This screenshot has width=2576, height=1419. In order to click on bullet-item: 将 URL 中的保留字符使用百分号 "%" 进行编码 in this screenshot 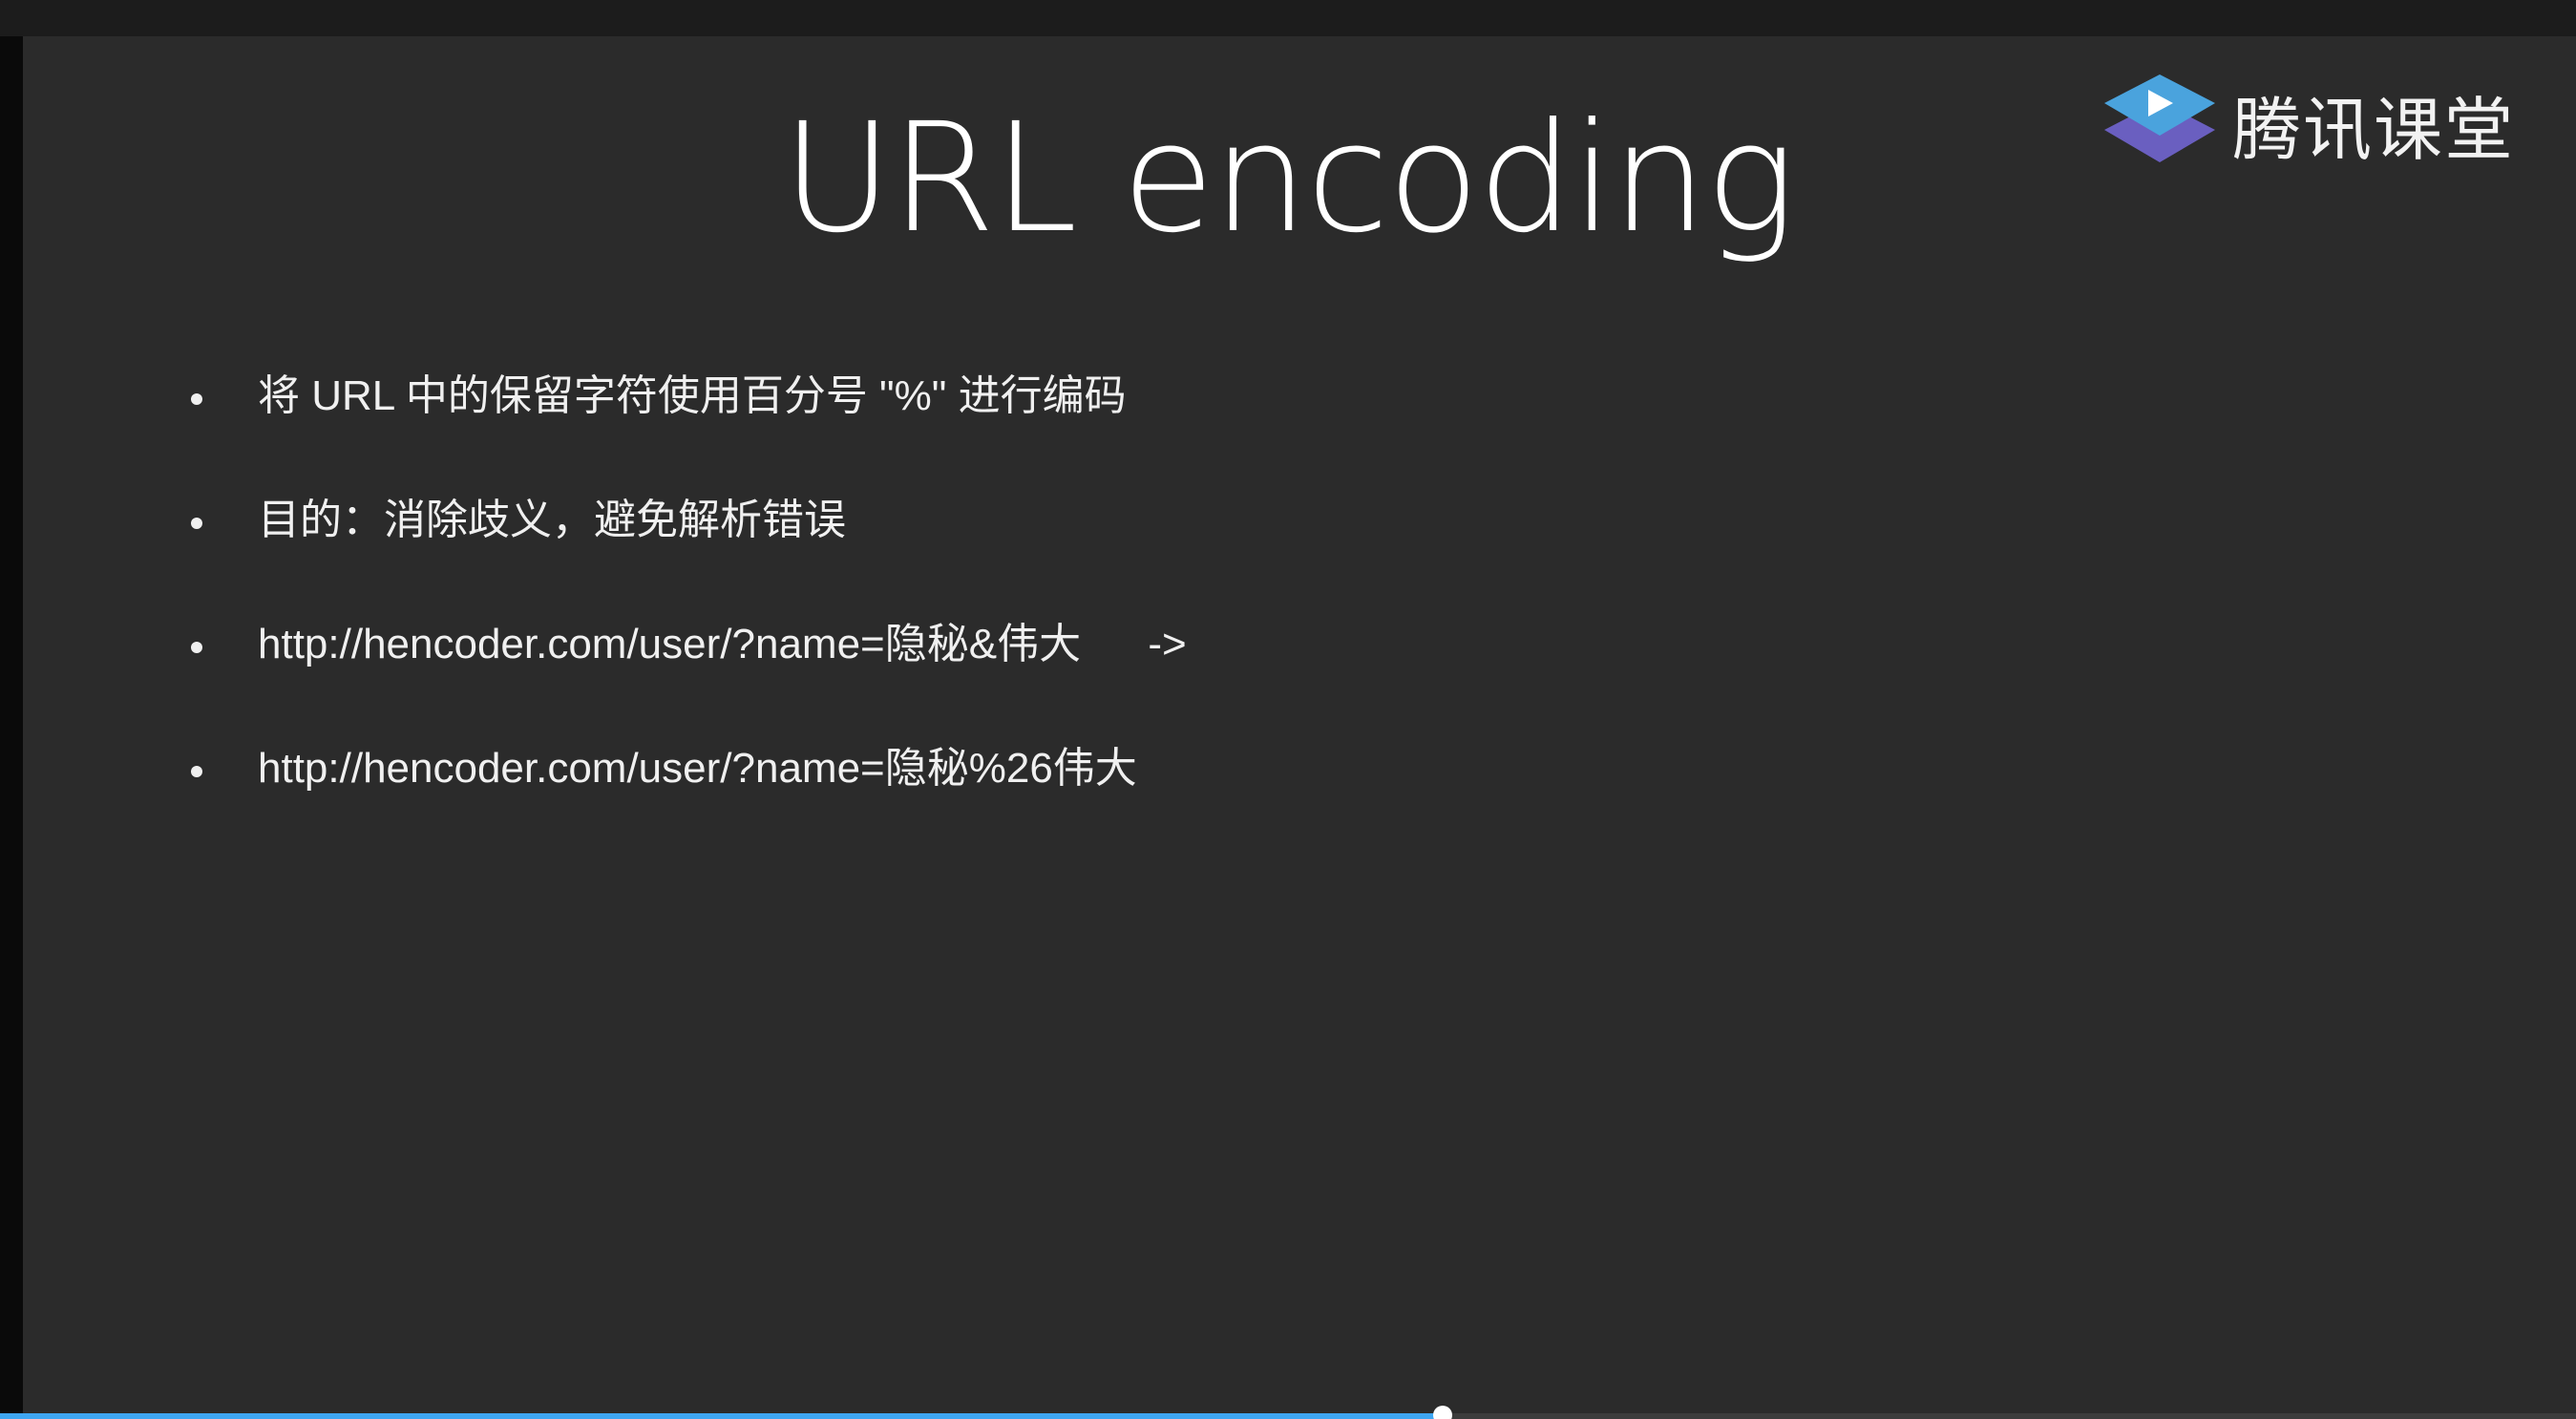, I will do `click(1289, 430)`.